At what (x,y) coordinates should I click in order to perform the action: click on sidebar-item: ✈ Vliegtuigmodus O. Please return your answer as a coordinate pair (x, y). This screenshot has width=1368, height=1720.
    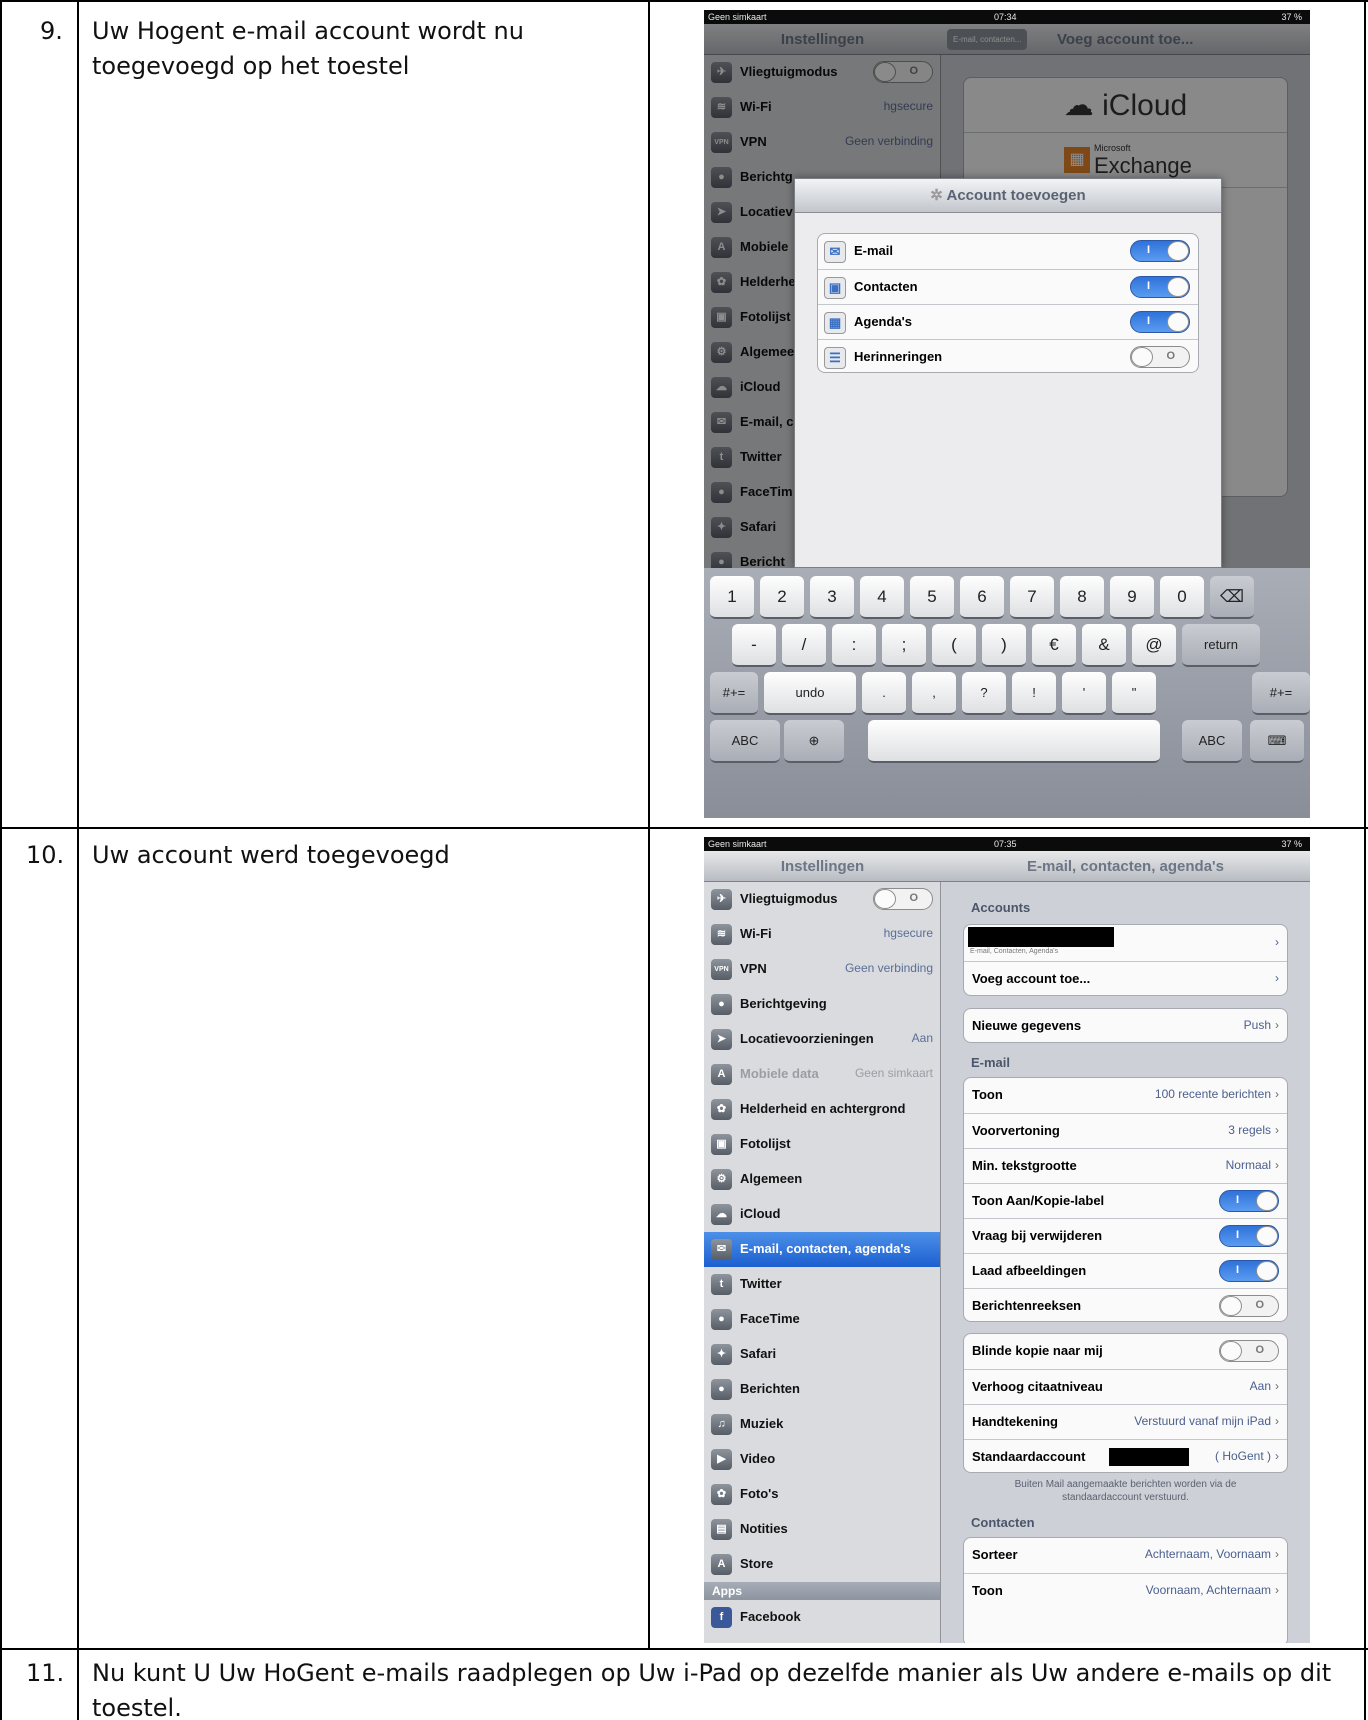
    Looking at the image, I should click on (822, 899).